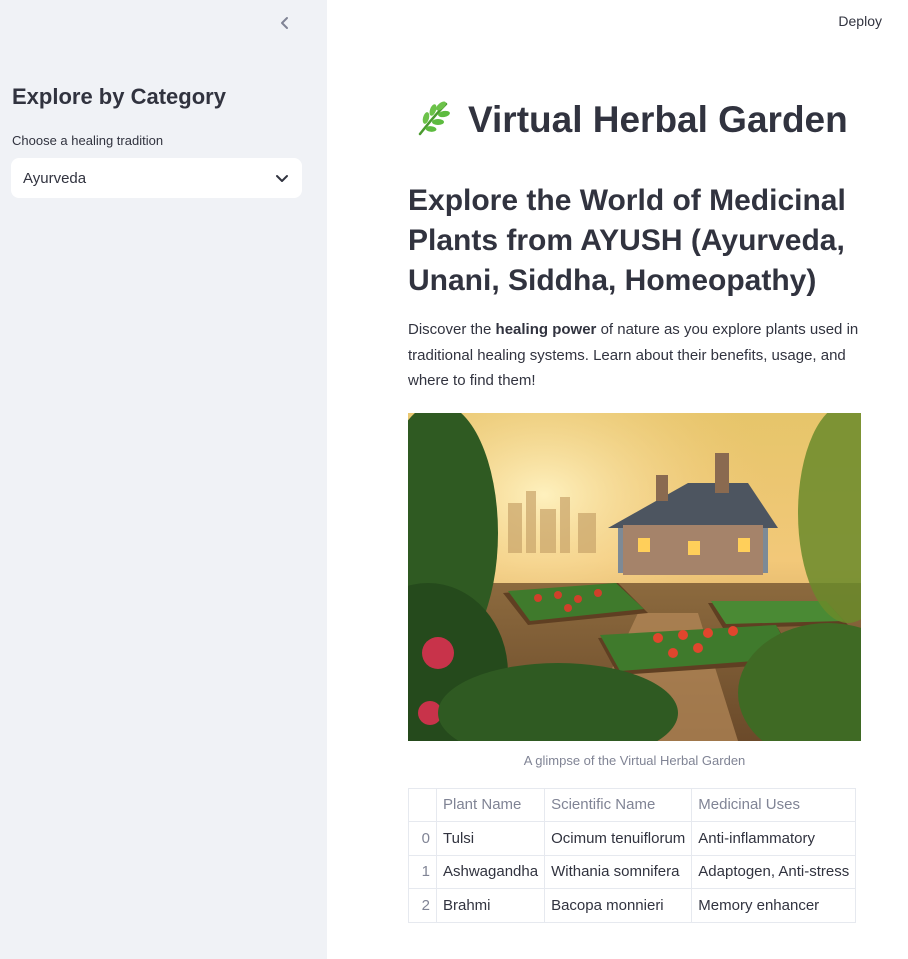 The width and height of the screenshot is (908, 959). Describe the element at coordinates (490, 804) in the screenshot. I see `table-header-plant-name: Plant Name` at that location.